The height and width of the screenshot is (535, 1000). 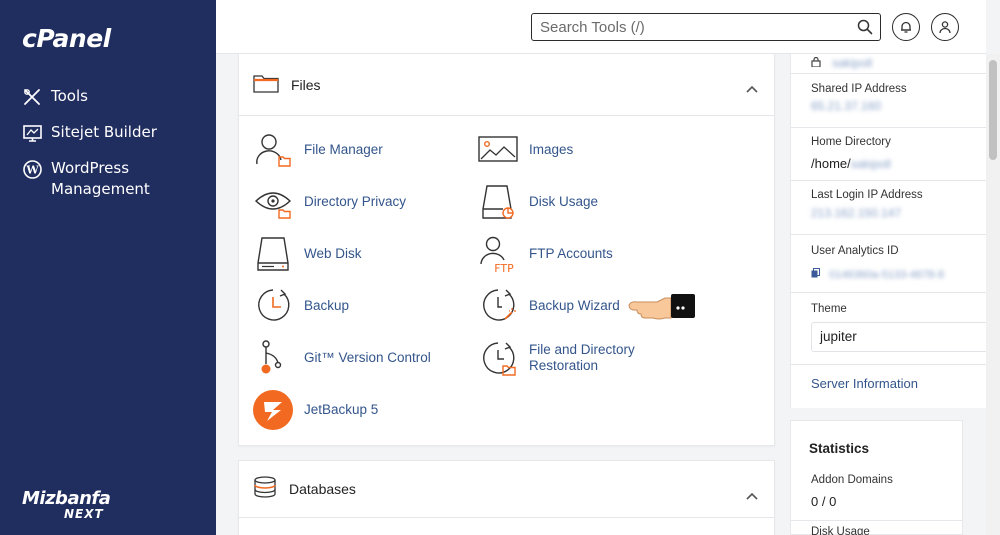 I want to click on user-analytics-value: 0146360a-5133-4678-8, so click(x=887, y=275).